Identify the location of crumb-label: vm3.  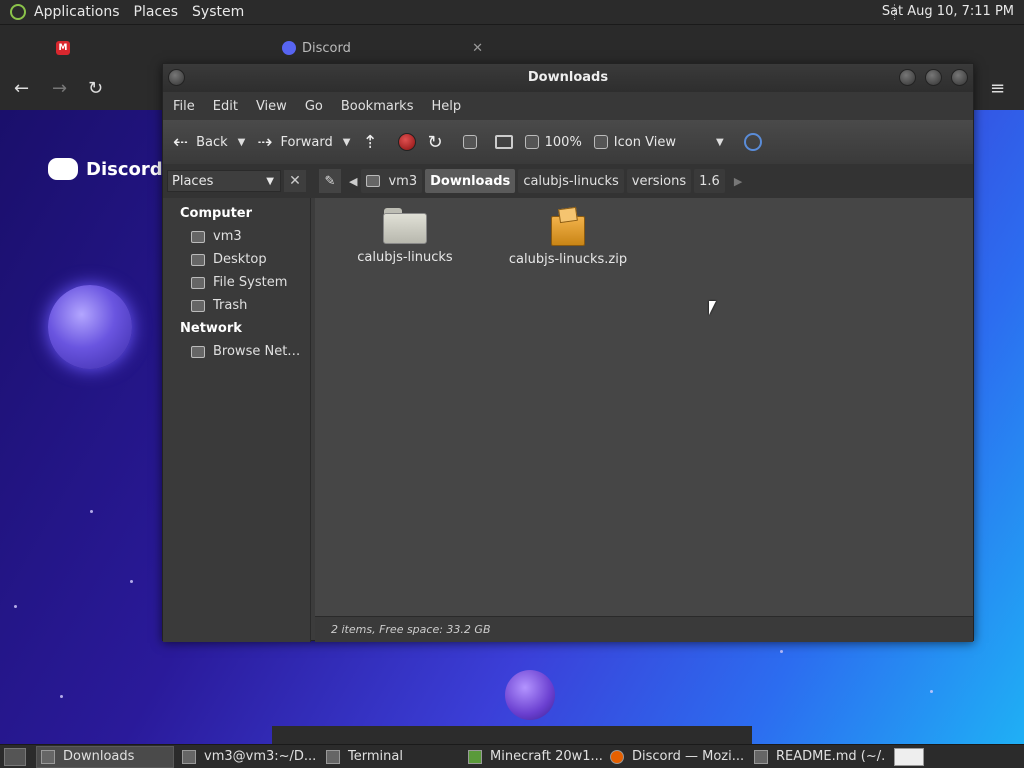
(403, 181).